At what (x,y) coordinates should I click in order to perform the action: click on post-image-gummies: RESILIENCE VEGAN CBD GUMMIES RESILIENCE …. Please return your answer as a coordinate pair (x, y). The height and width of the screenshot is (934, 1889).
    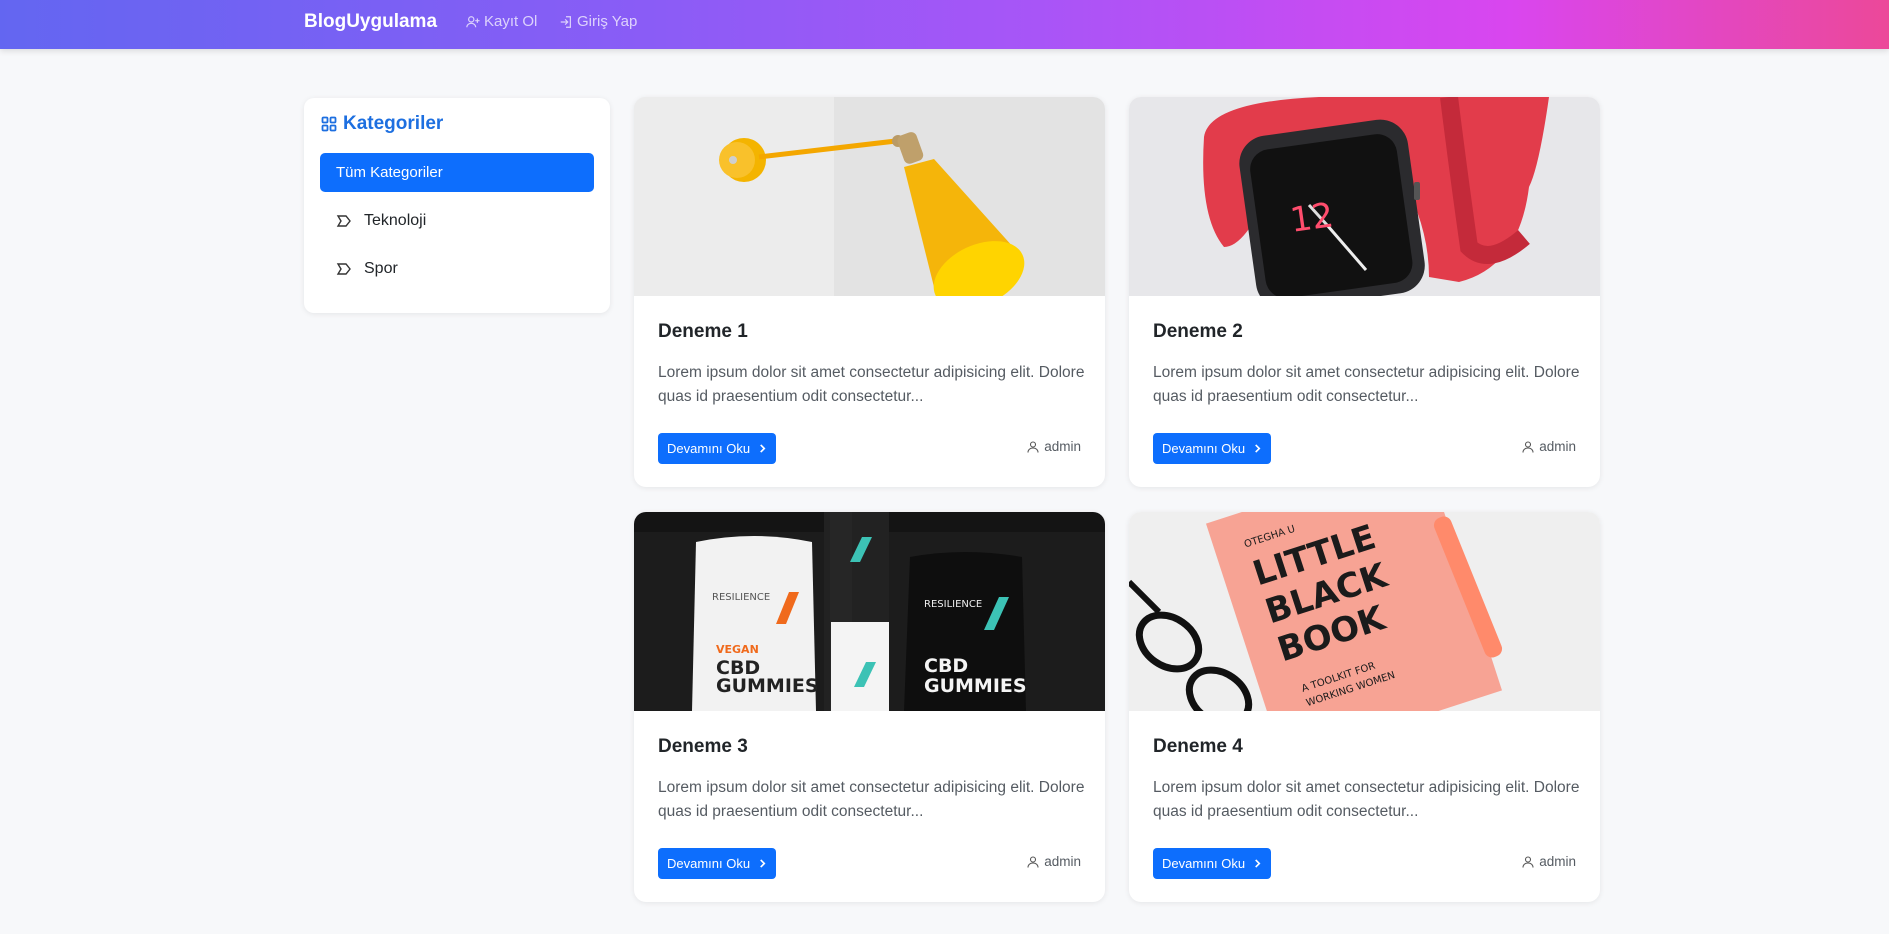
    Looking at the image, I should click on (869, 611).